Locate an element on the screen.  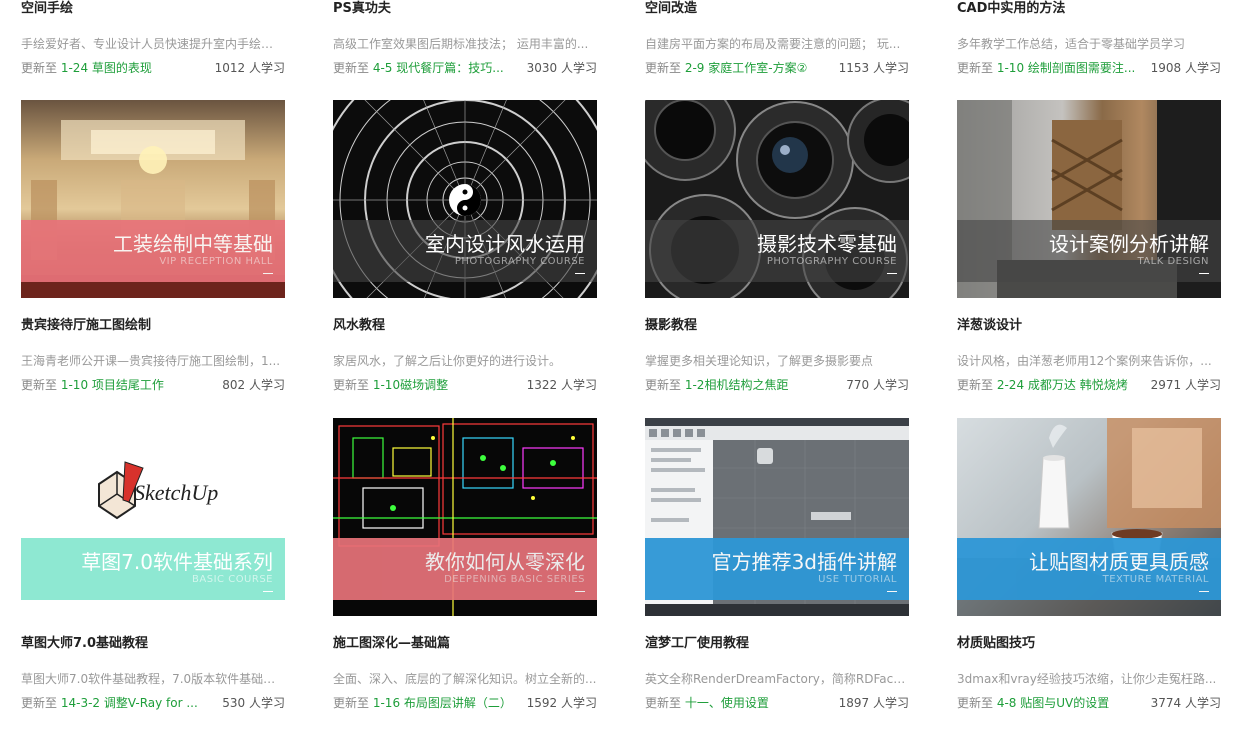
course-thumbnail: 室内设计风水运用 PHOTOGRAPHY COURSE is located at coordinates (465, 199).